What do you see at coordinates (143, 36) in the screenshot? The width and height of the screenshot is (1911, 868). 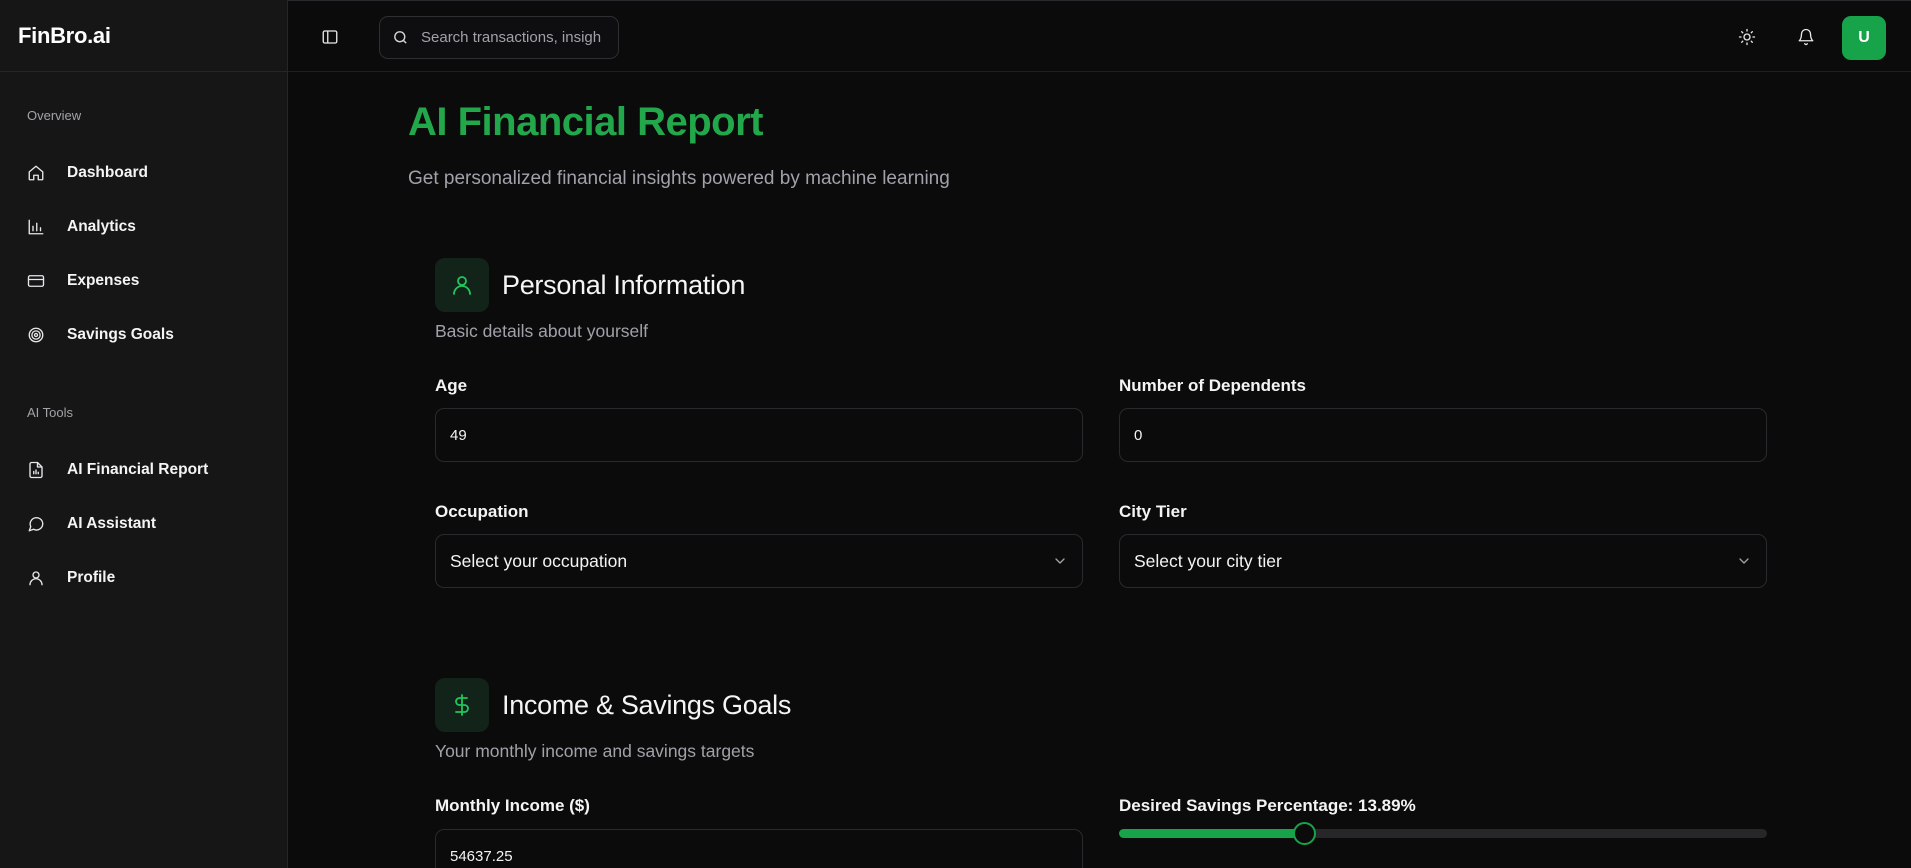 I see `brand-logo: FinBro.ai` at bounding box center [143, 36].